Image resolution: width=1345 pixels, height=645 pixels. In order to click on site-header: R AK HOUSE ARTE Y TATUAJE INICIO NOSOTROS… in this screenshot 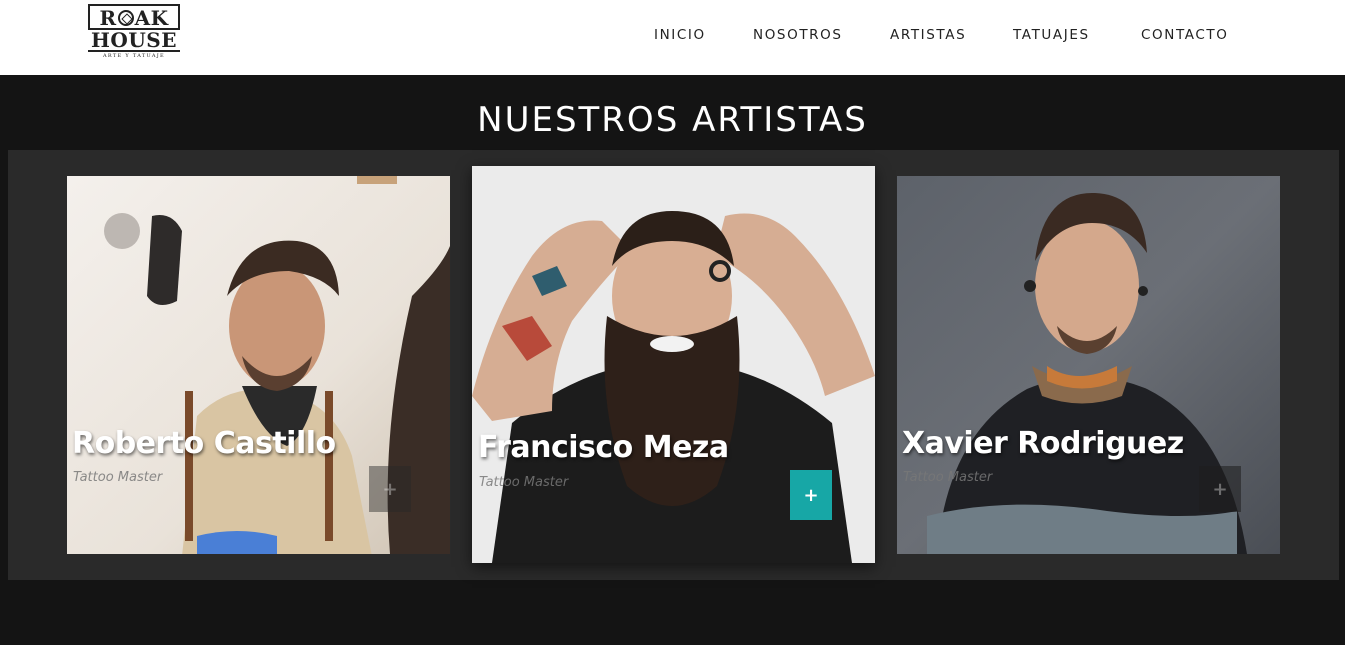, I will do `click(672, 37)`.